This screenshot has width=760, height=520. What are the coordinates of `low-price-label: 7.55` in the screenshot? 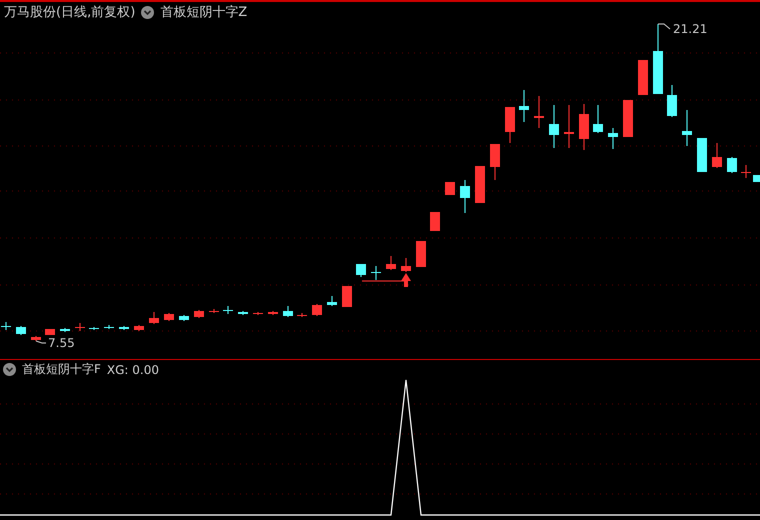 It's located at (61, 343).